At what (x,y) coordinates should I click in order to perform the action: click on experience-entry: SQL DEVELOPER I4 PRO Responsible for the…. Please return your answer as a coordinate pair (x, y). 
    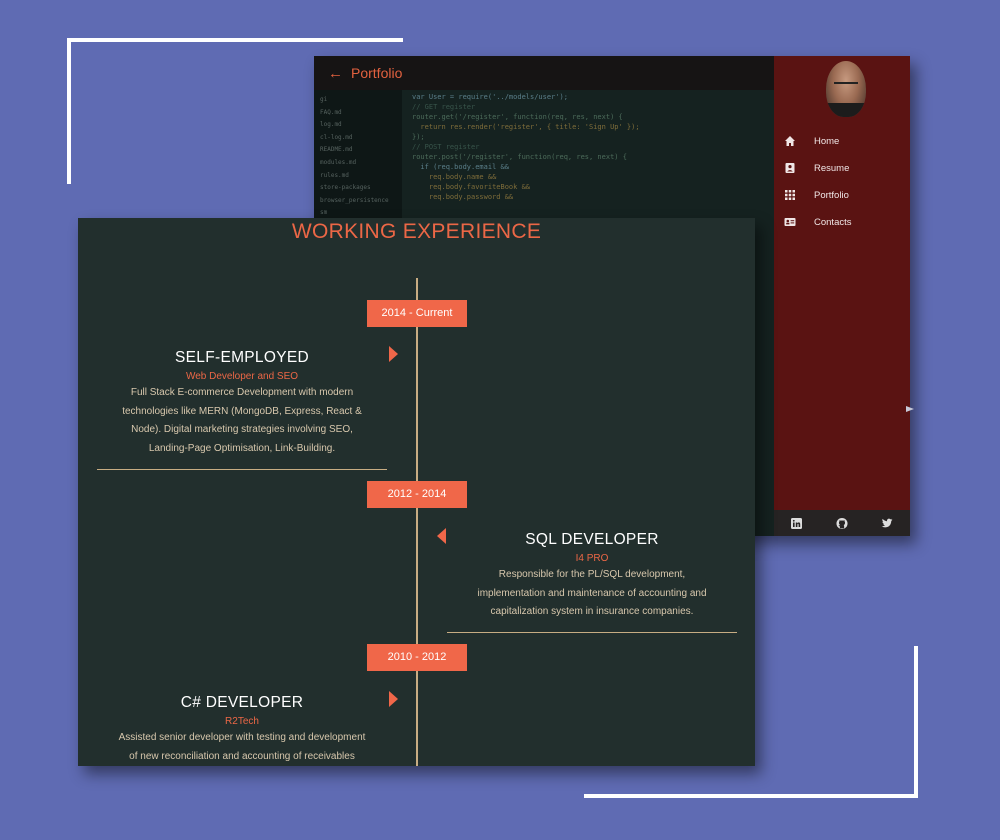
    Looking at the image, I should click on (592, 576).